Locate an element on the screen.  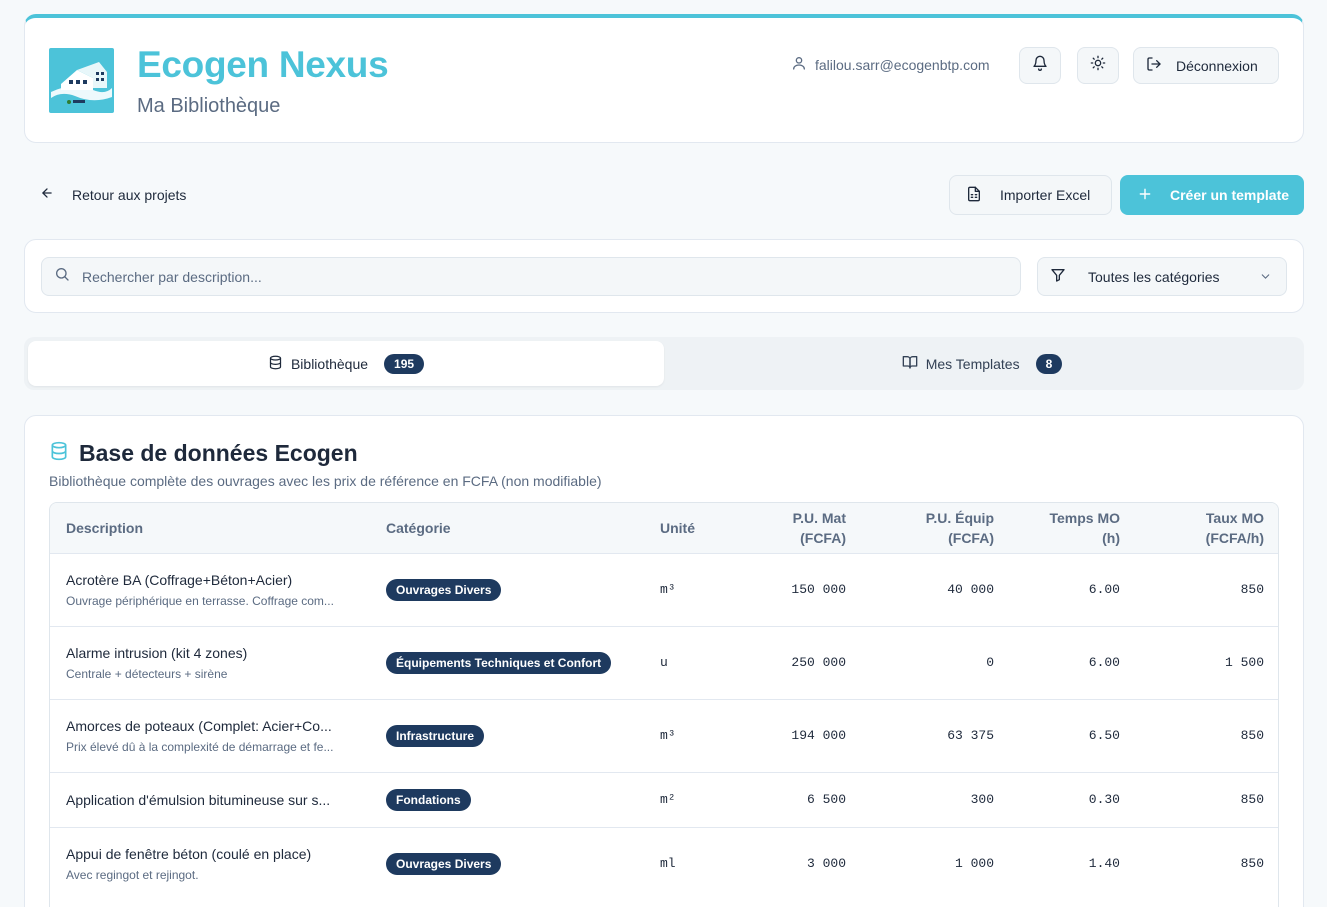
col-temps-mo-line1: Temps MO is located at coordinates (1084, 517).